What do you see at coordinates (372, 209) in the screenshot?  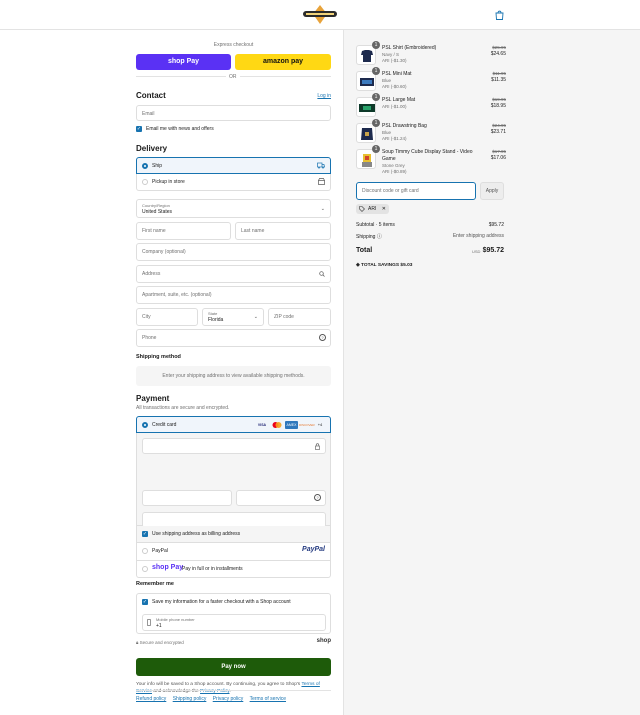 I see `discount-tag: ARI ✕` at bounding box center [372, 209].